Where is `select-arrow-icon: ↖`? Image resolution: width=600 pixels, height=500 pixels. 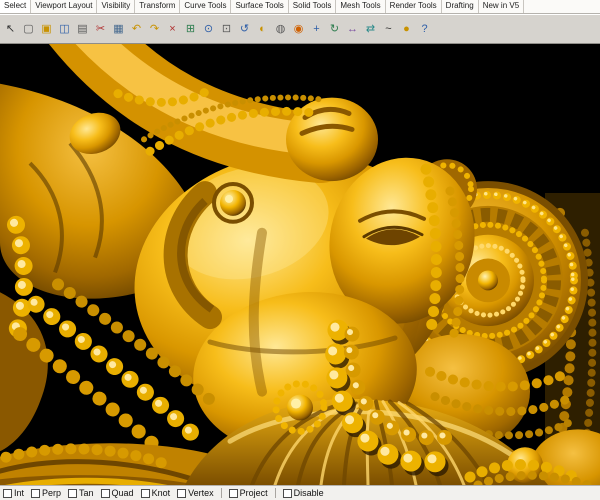
select-arrow-icon: ↖ is located at coordinates (10, 29).